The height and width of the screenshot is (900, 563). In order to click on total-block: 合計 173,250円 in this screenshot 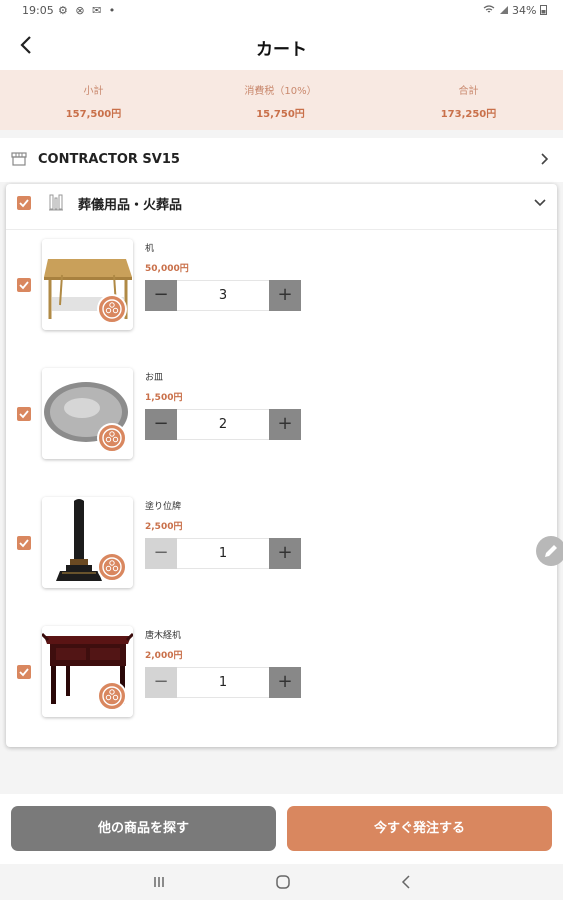, I will do `click(468, 101)`.